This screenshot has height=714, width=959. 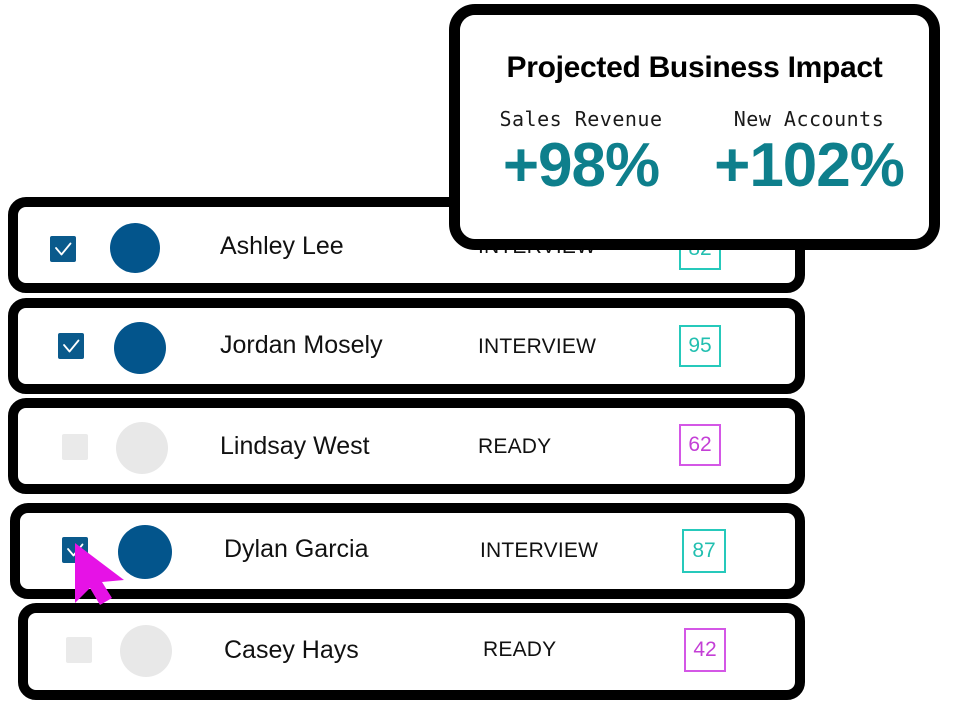 I want to click on metric-label: New Accounts, so click(x=809, y=119).